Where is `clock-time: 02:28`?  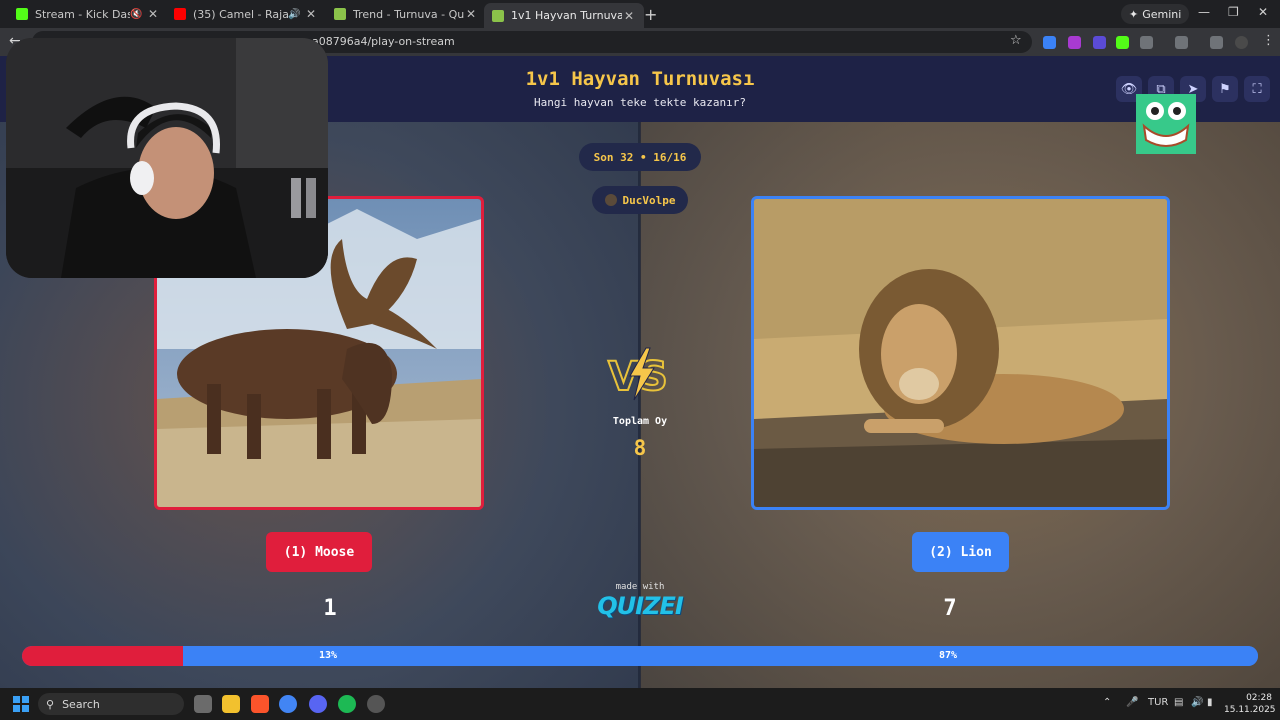
clock-time: 02:28 is located at coordinates (1259, 698).